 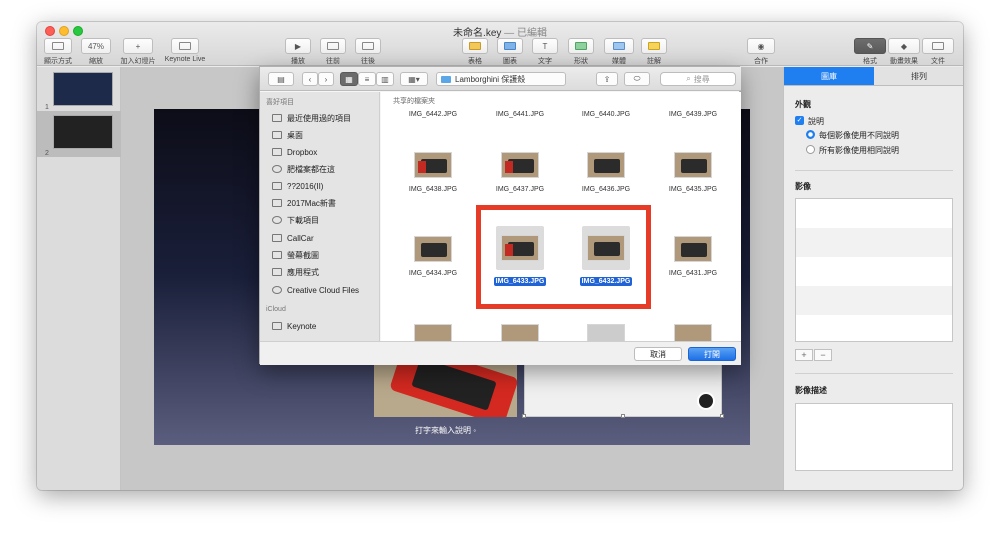 What do you see at coordinates (294, 152) in the screenshot?
I see `sidebar-item-dropbox: Dropbox` at bounding box center [294, 152].